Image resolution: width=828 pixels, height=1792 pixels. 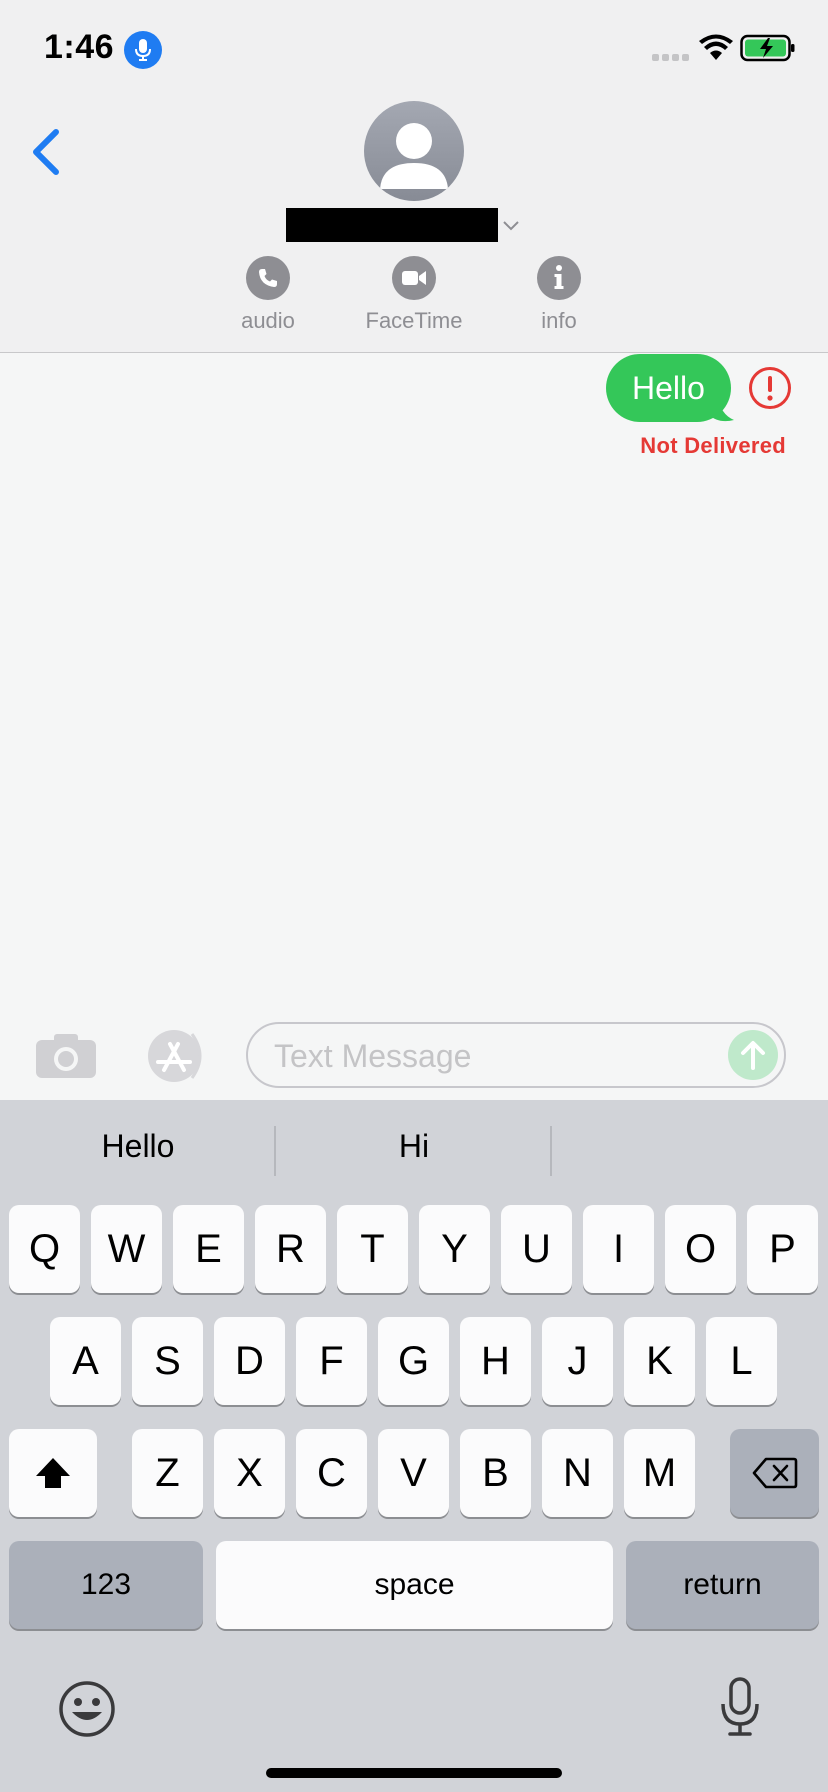 I want to click on camera-icon, so click(x=66, y=1056).